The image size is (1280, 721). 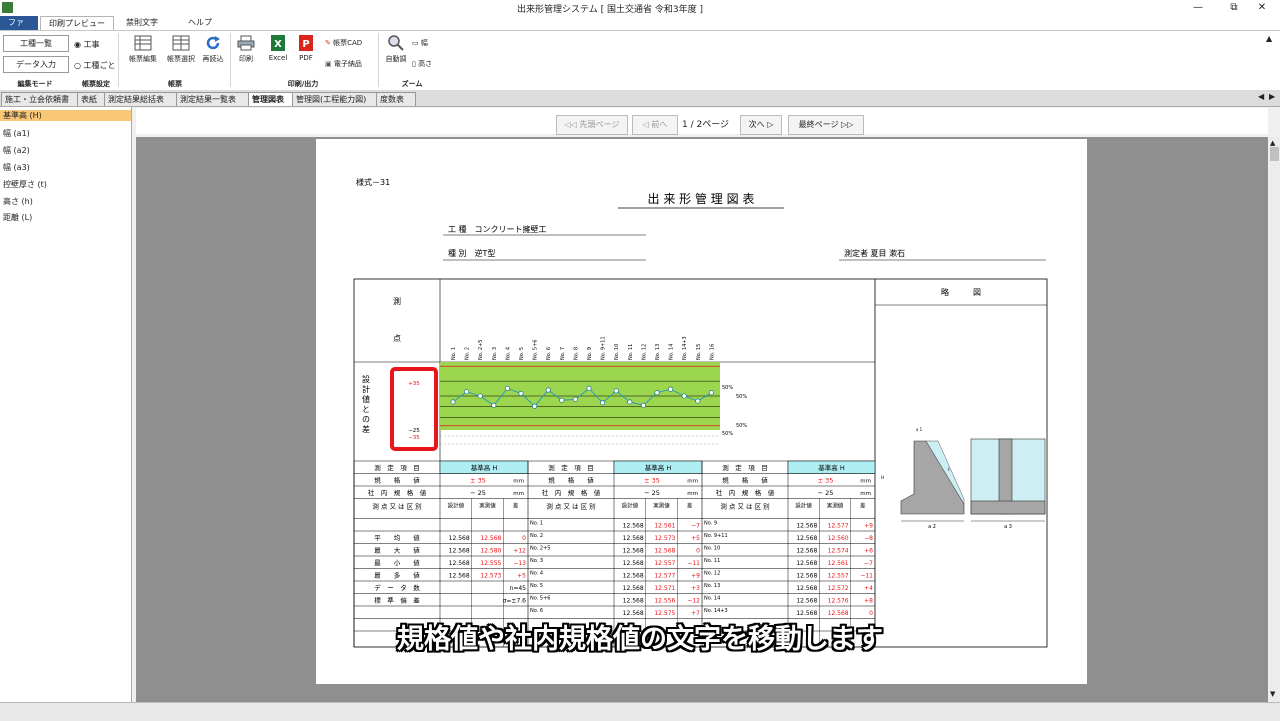 What do you see at coordinates (570, 124) in the screenshot?
I see `first-page-icon: ◁◁` at bounding box center [570, 124].